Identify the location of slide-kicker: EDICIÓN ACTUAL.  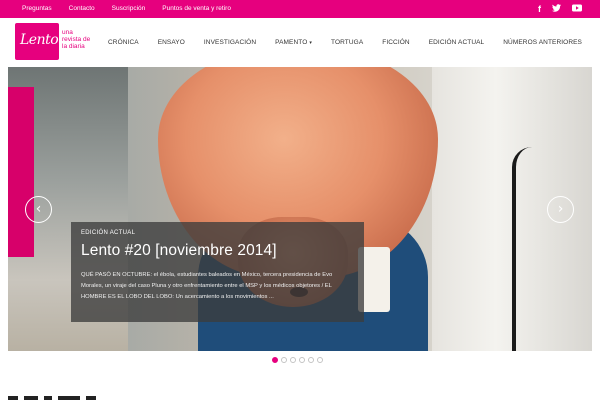
(108, 233).